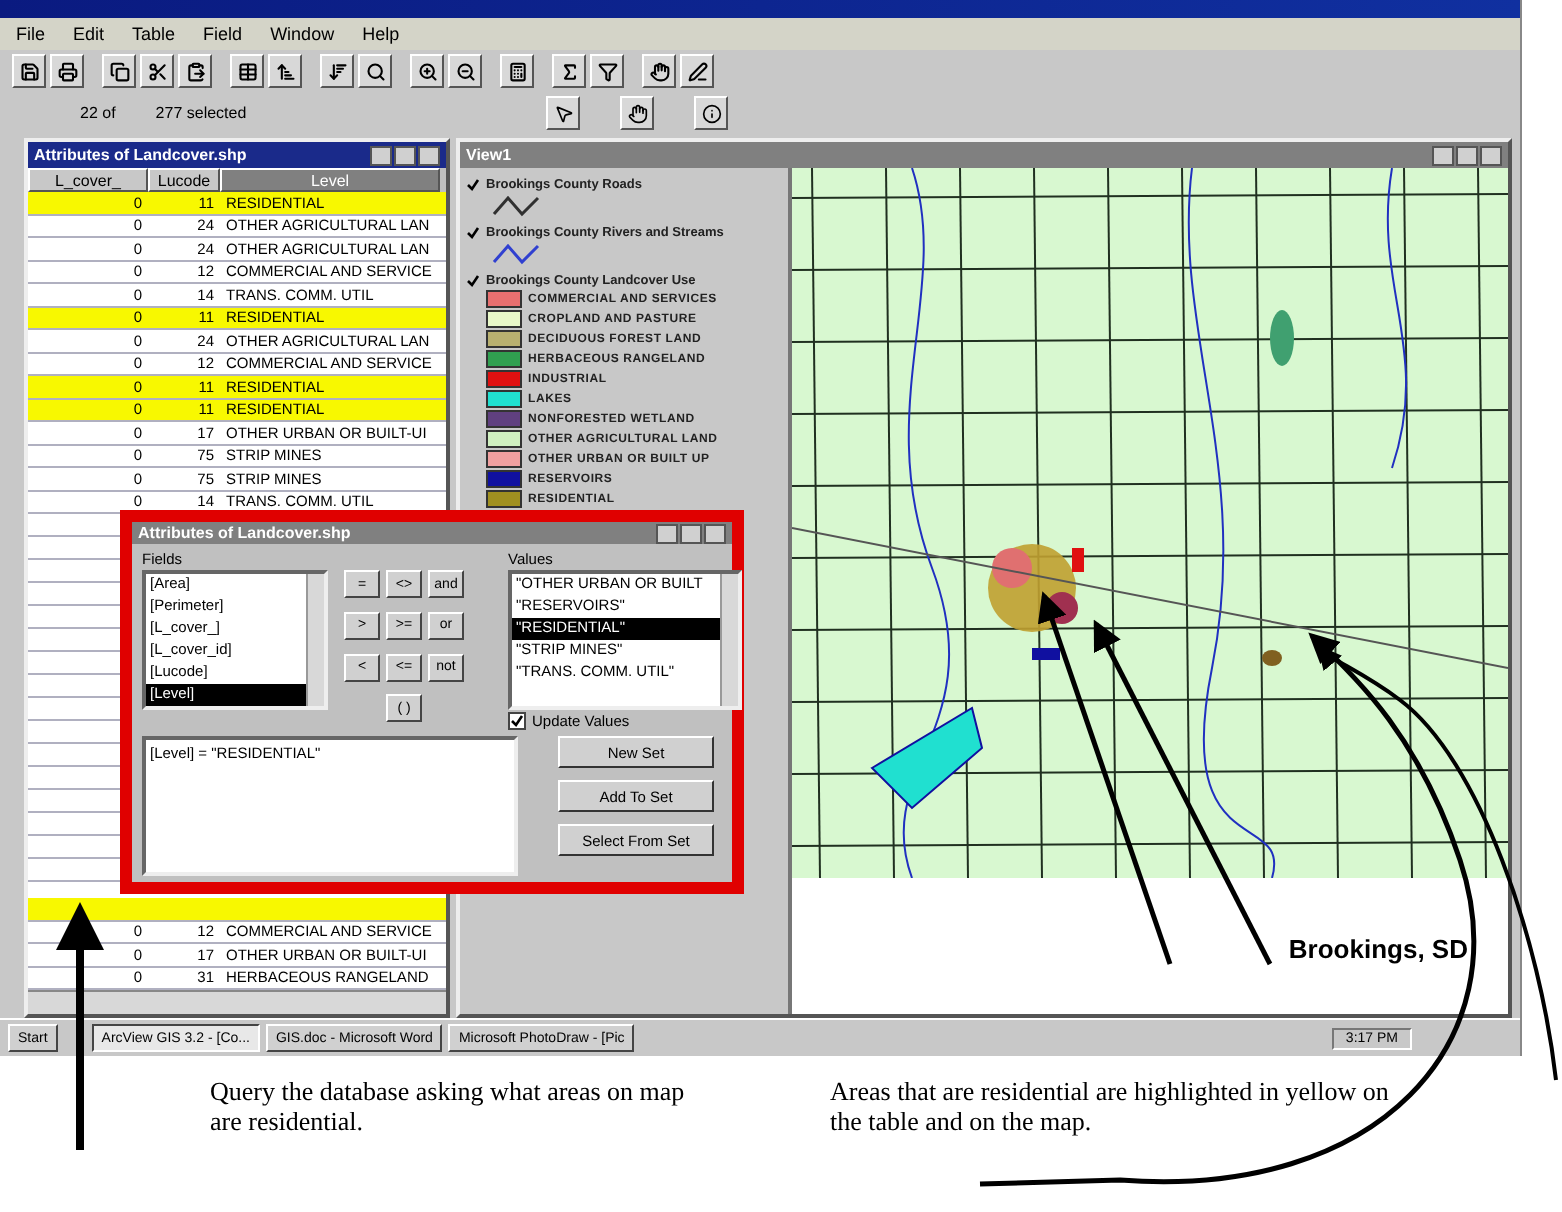 This screenshot has width=1562, height=1212. I want to click on checkbox, so click(517, 721).